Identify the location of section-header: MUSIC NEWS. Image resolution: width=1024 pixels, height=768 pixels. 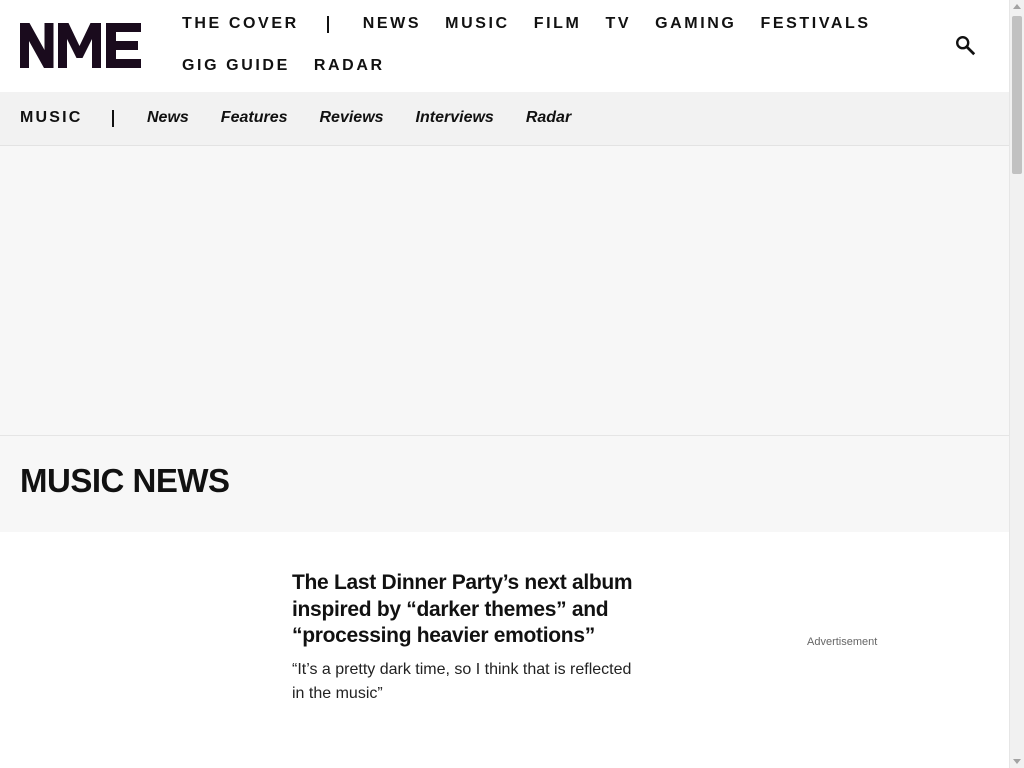
(504, 484).